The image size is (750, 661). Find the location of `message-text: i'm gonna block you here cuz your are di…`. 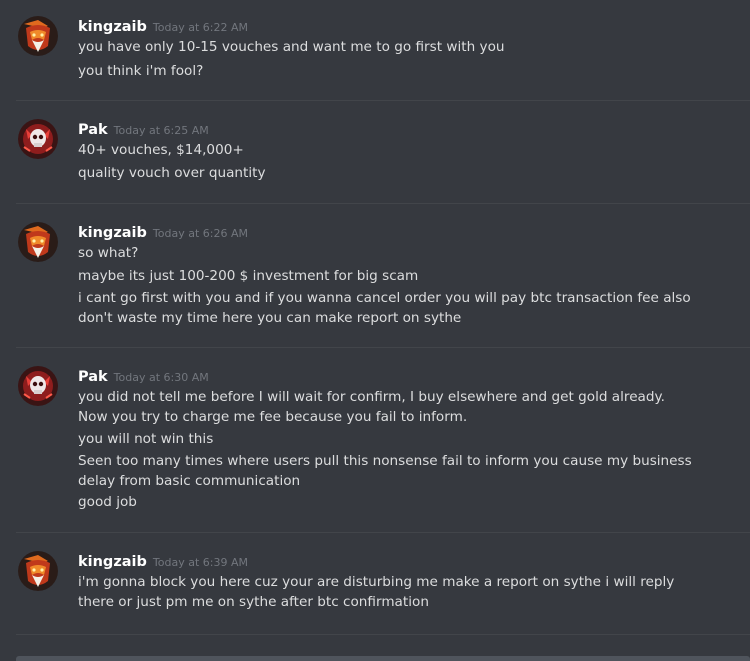

message-text: i'm gonna block you here cuz your are di… is located at coordinates (376, 592).